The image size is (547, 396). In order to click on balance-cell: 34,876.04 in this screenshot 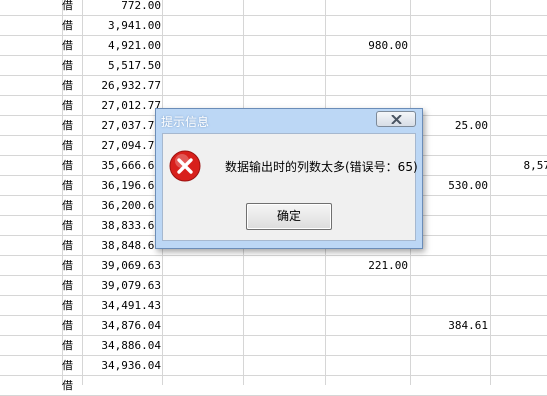, I will do `click(122, 325)`.